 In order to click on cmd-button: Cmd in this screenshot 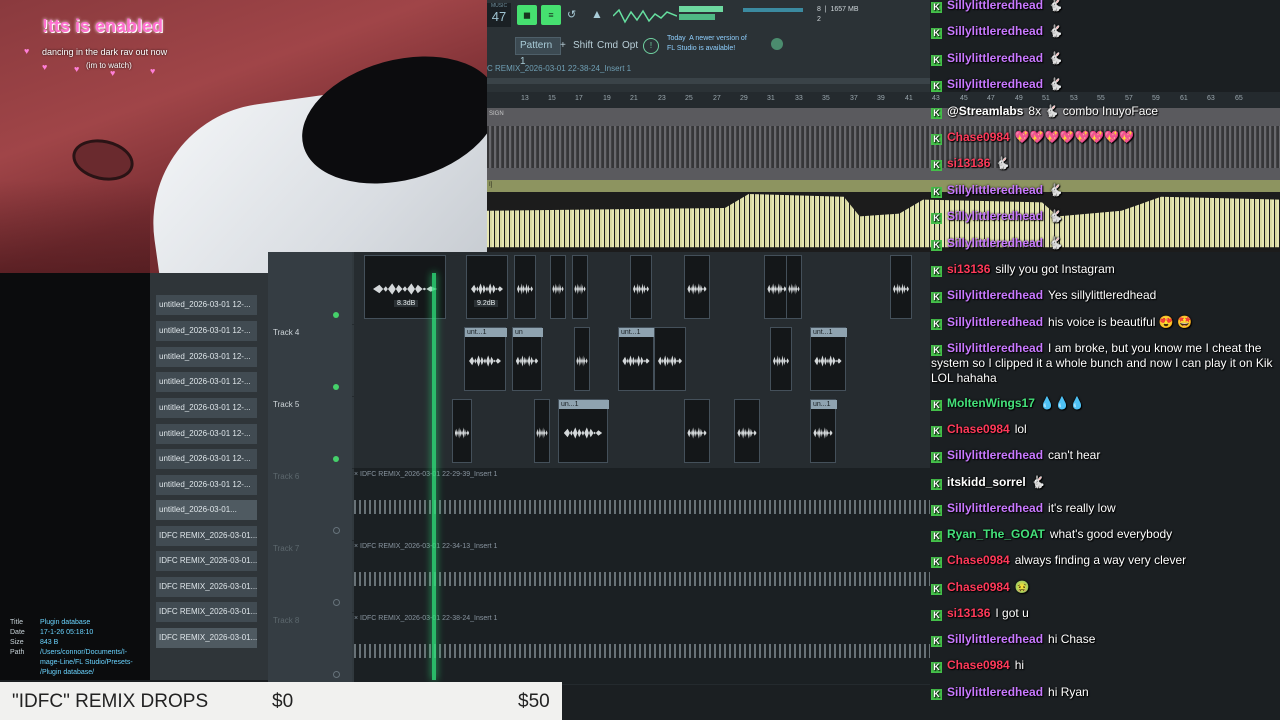, I will do `click(607, 45)`.